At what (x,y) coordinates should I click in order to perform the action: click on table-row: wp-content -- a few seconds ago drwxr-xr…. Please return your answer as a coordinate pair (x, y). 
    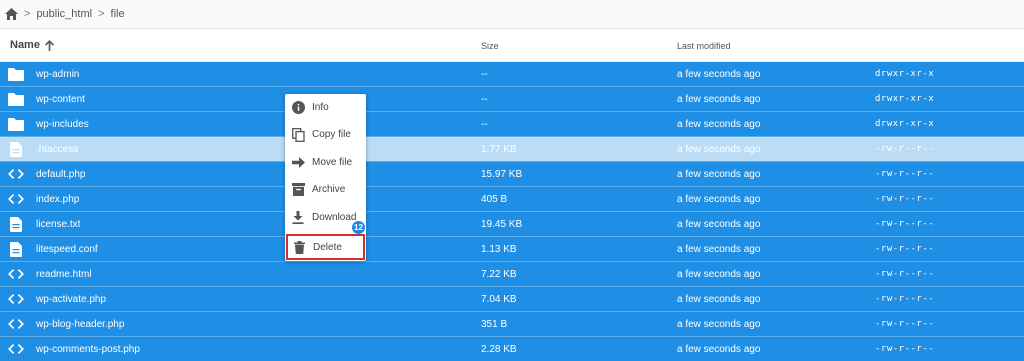
    Looking at the image, I should click on (512, 99).